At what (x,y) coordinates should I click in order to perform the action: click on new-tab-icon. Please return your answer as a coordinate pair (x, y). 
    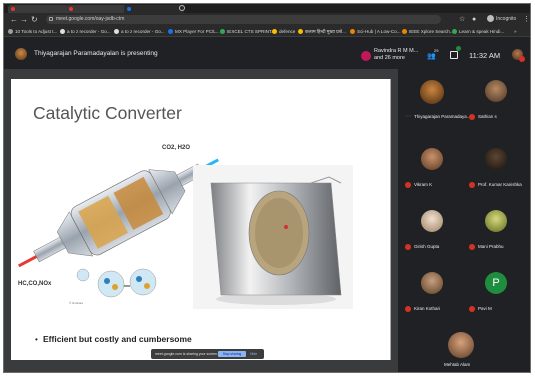
    Looking at the image, I should click on (182, 8).